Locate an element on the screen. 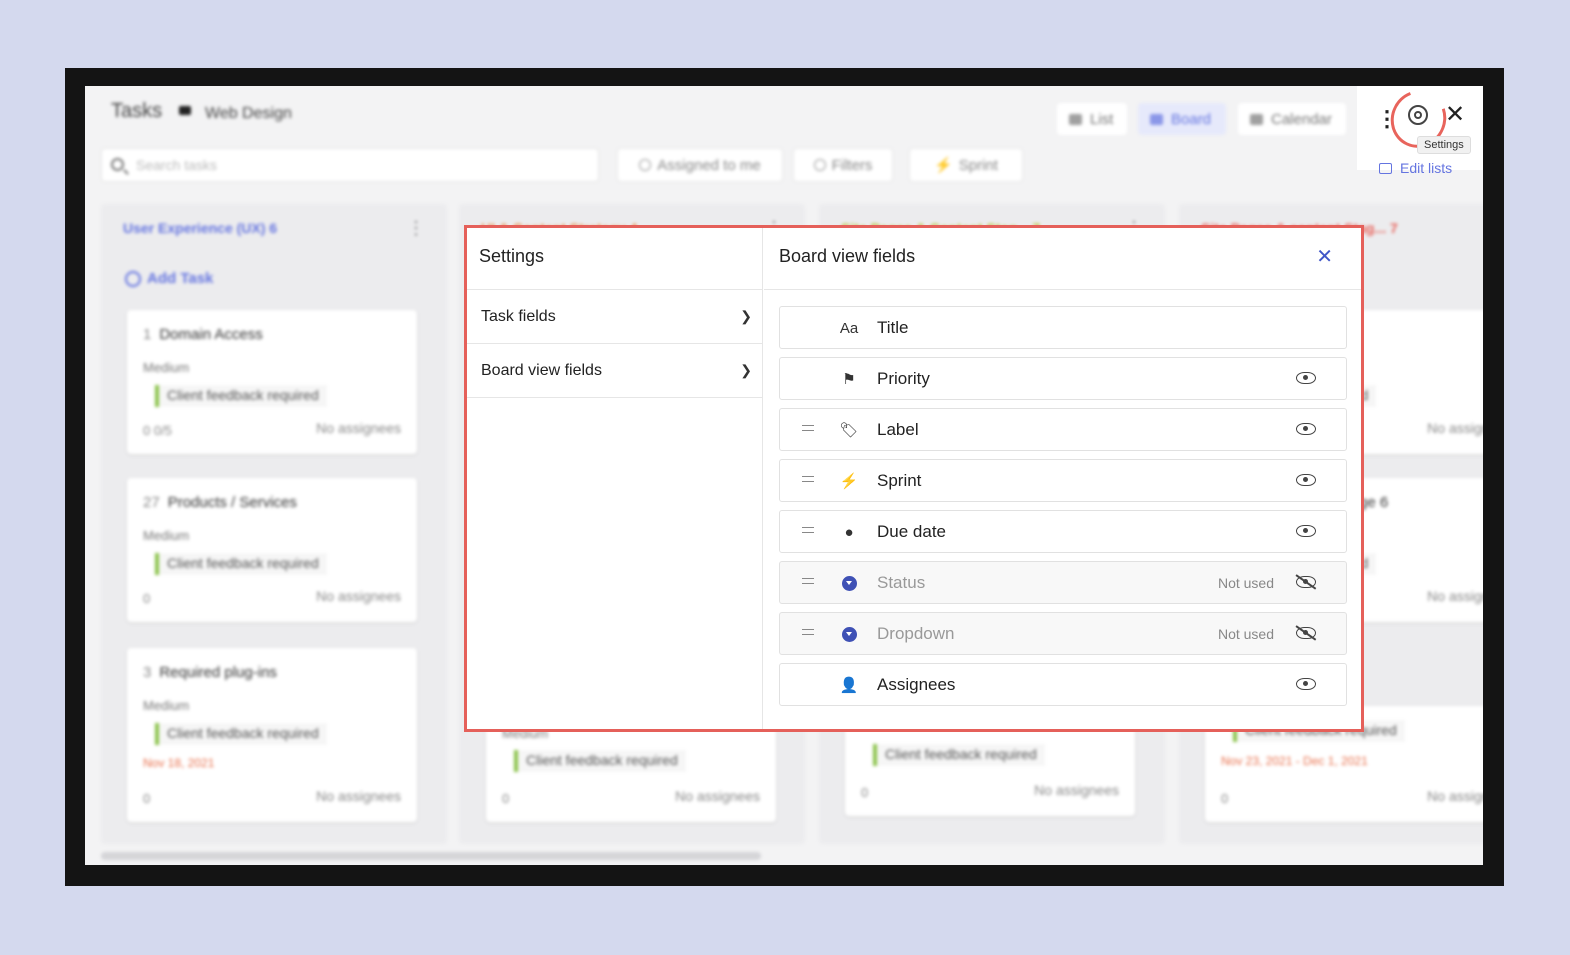  page-title: Tasks is located at coordinates (137, 111).